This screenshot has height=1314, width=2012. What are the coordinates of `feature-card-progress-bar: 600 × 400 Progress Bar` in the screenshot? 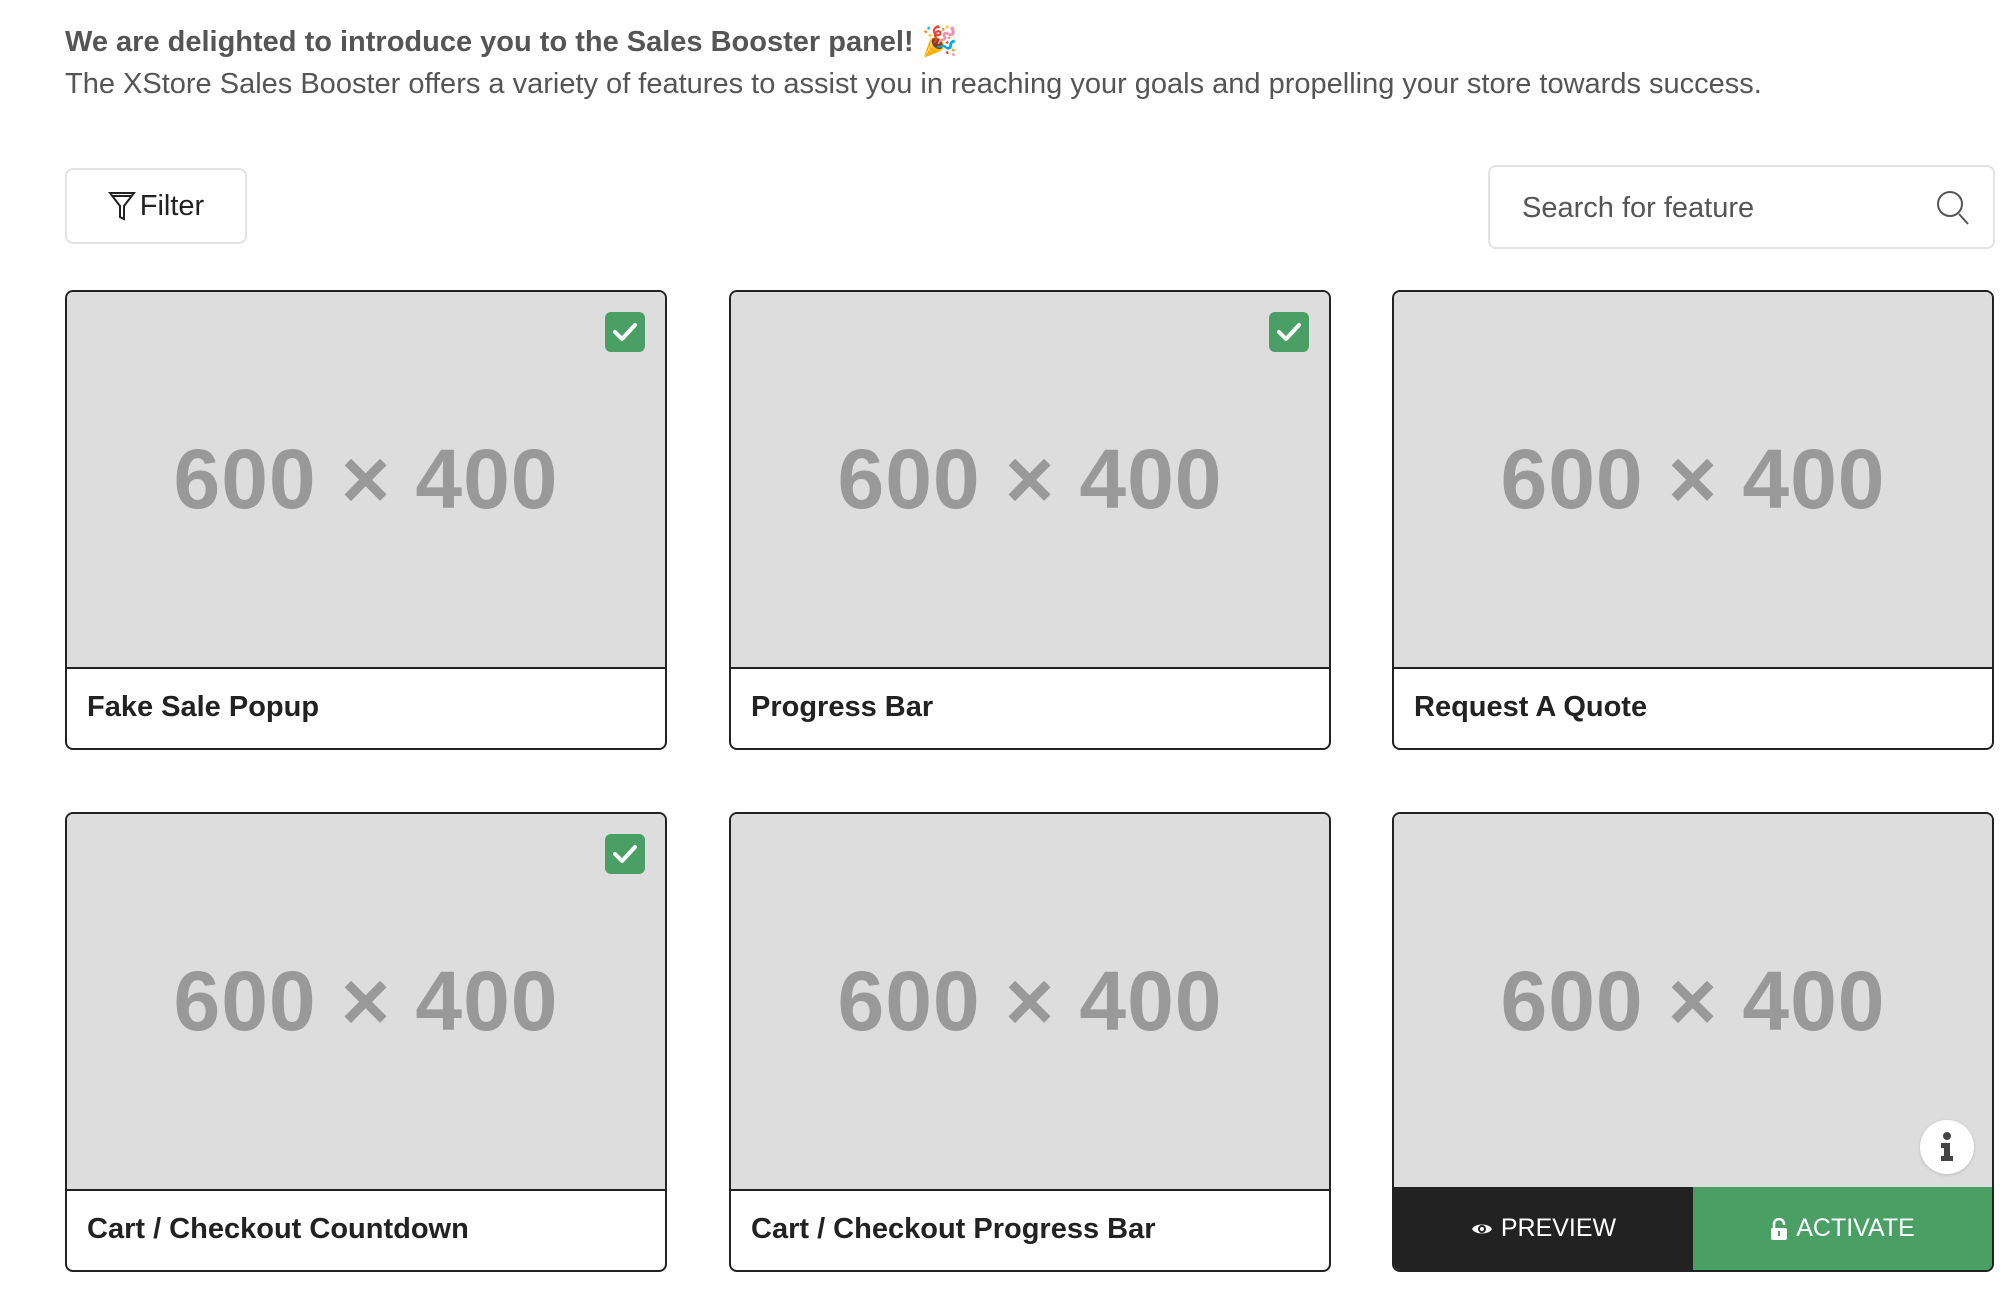 It's located at (1030, 520).